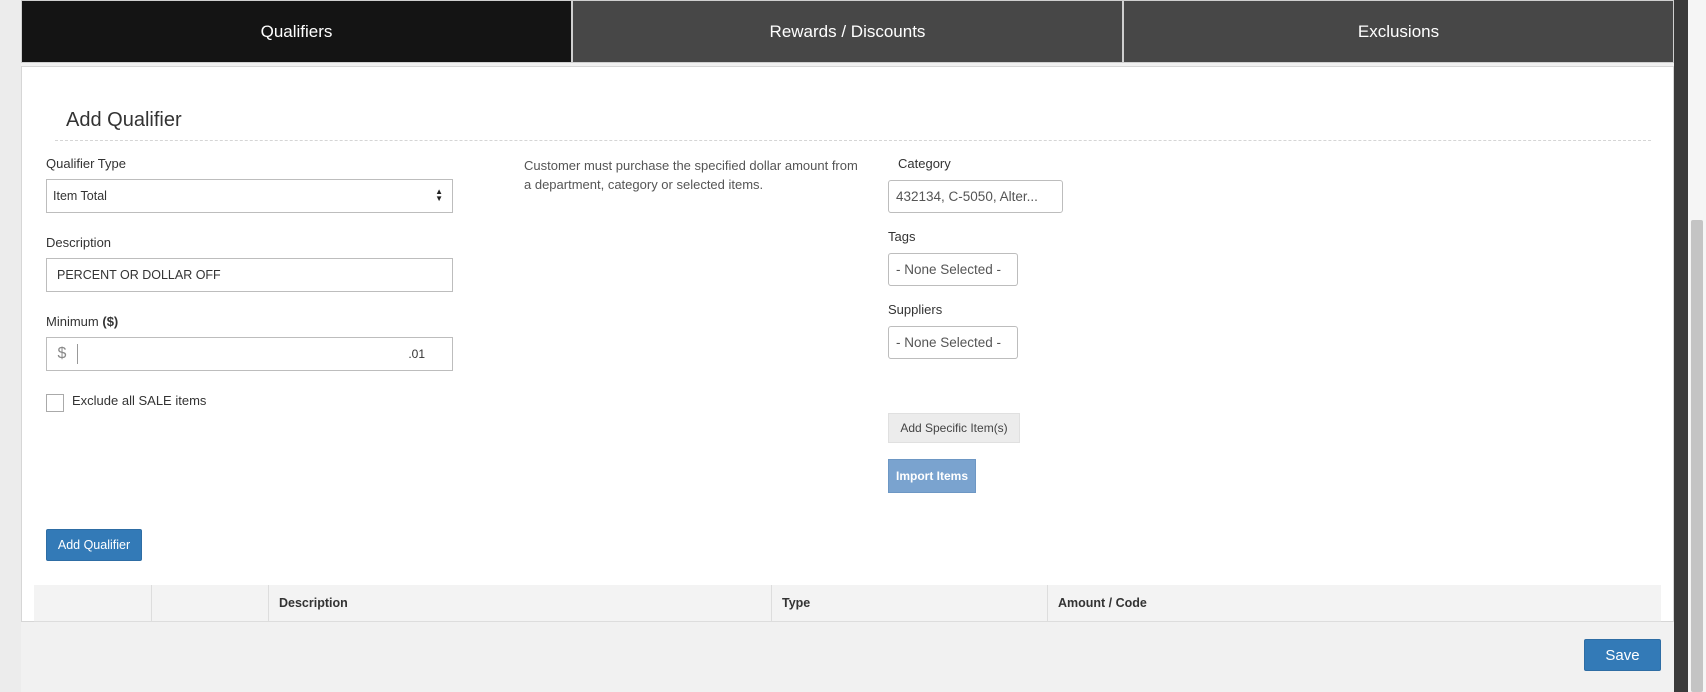 The width and height of the screenshot is (1706, 692). I want to click on description-value: PERCENT OR DOLLAR OFF, so click(139, 275).